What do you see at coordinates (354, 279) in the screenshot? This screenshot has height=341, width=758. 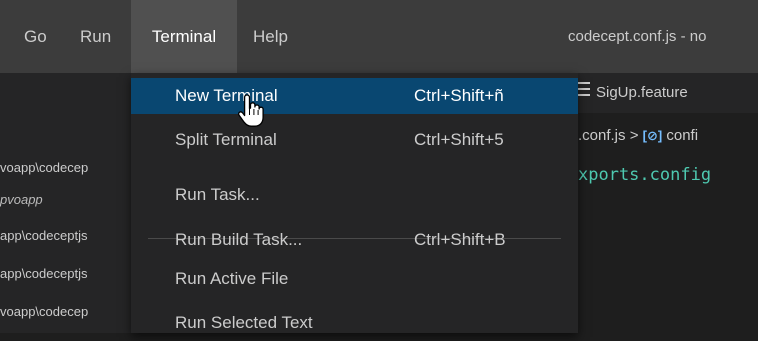 I see `menu-item-run-active-file: Run Active File` at bounding box center [354, 279].